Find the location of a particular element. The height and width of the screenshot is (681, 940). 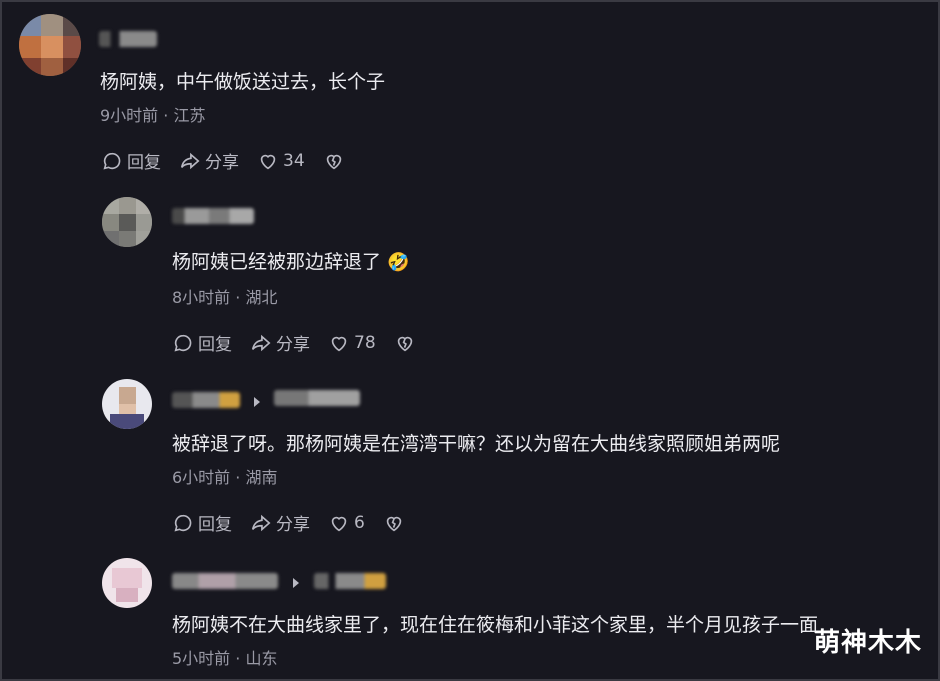

comment-actions: 回复 分享 6 is located at coordinates (288, 522).